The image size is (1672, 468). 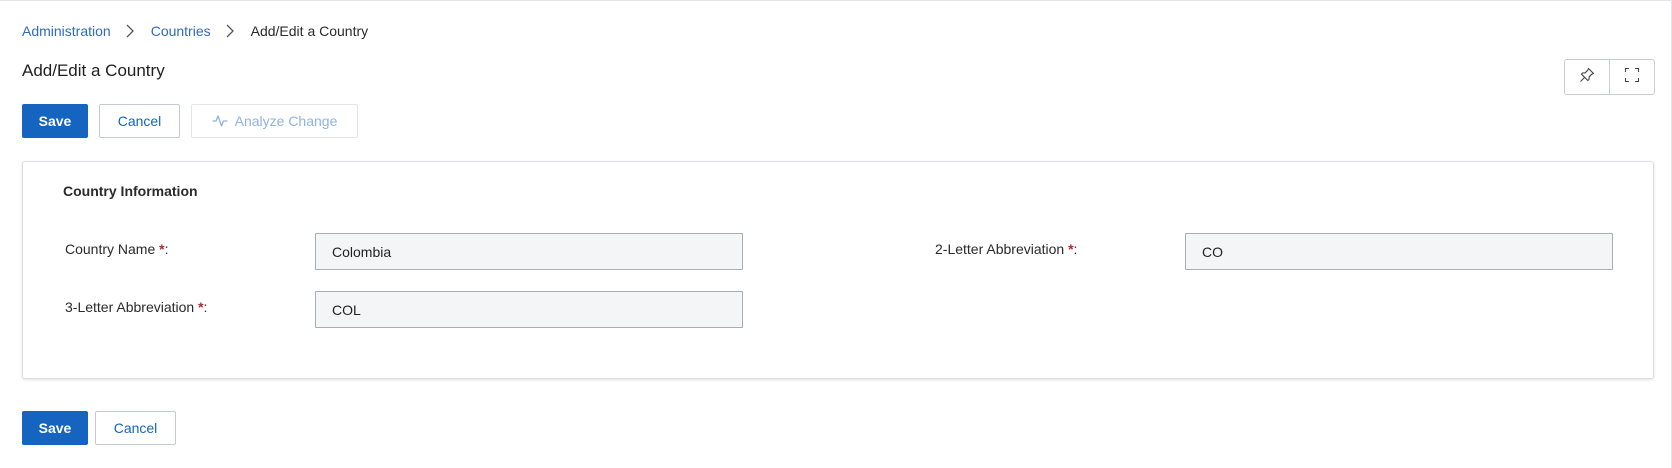 I want to click on activity-icon, so click(x=220, y=121).